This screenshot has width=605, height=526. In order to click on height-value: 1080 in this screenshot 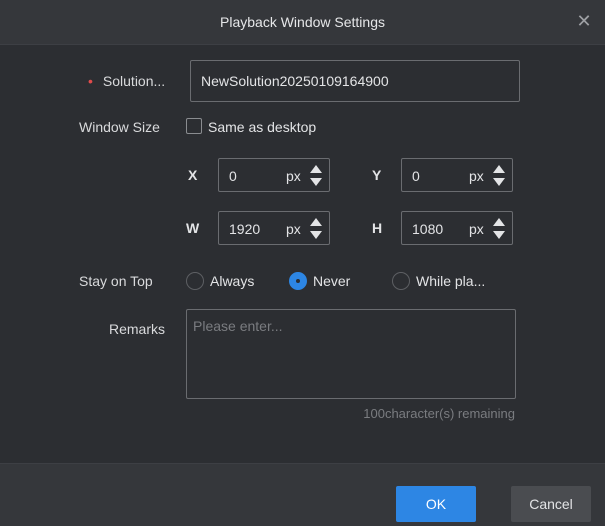, I will do `click(428, 229)`.